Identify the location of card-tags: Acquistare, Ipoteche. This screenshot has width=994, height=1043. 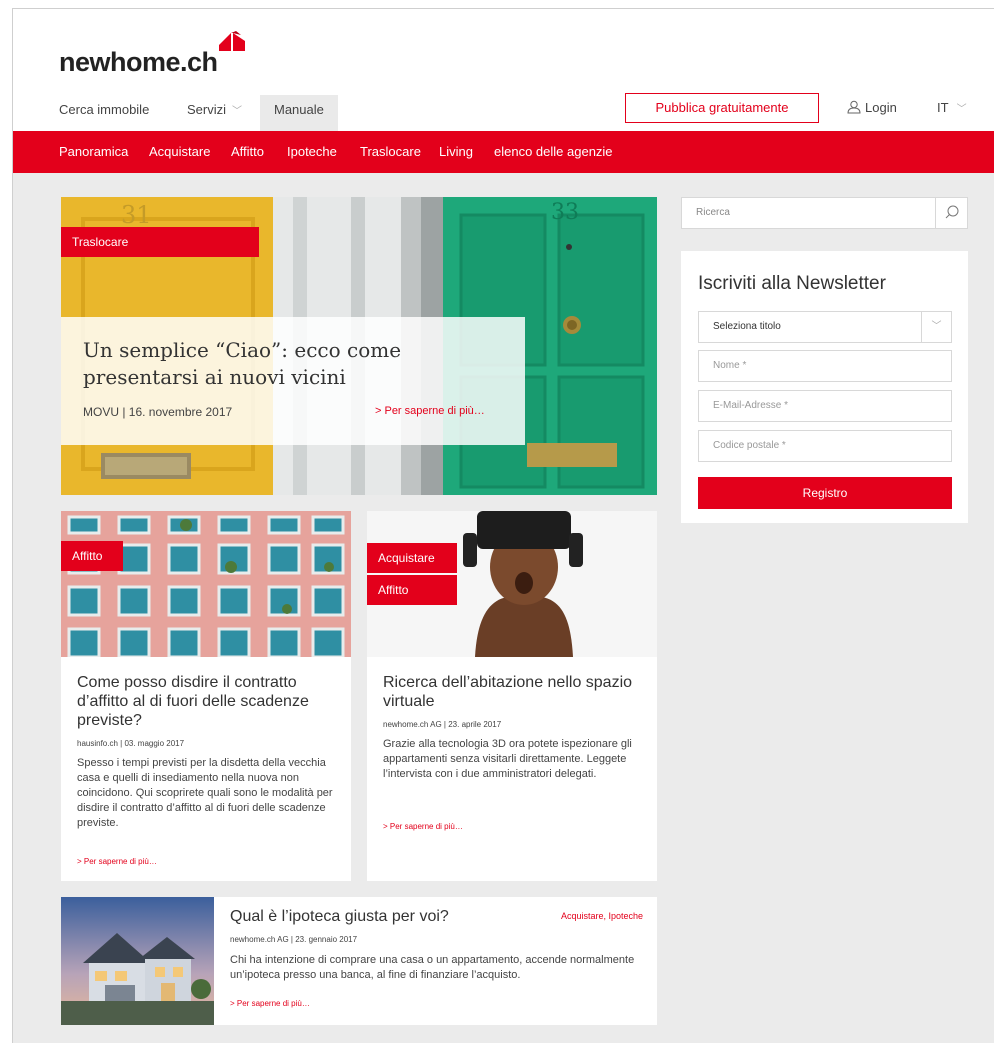
(602, 916).